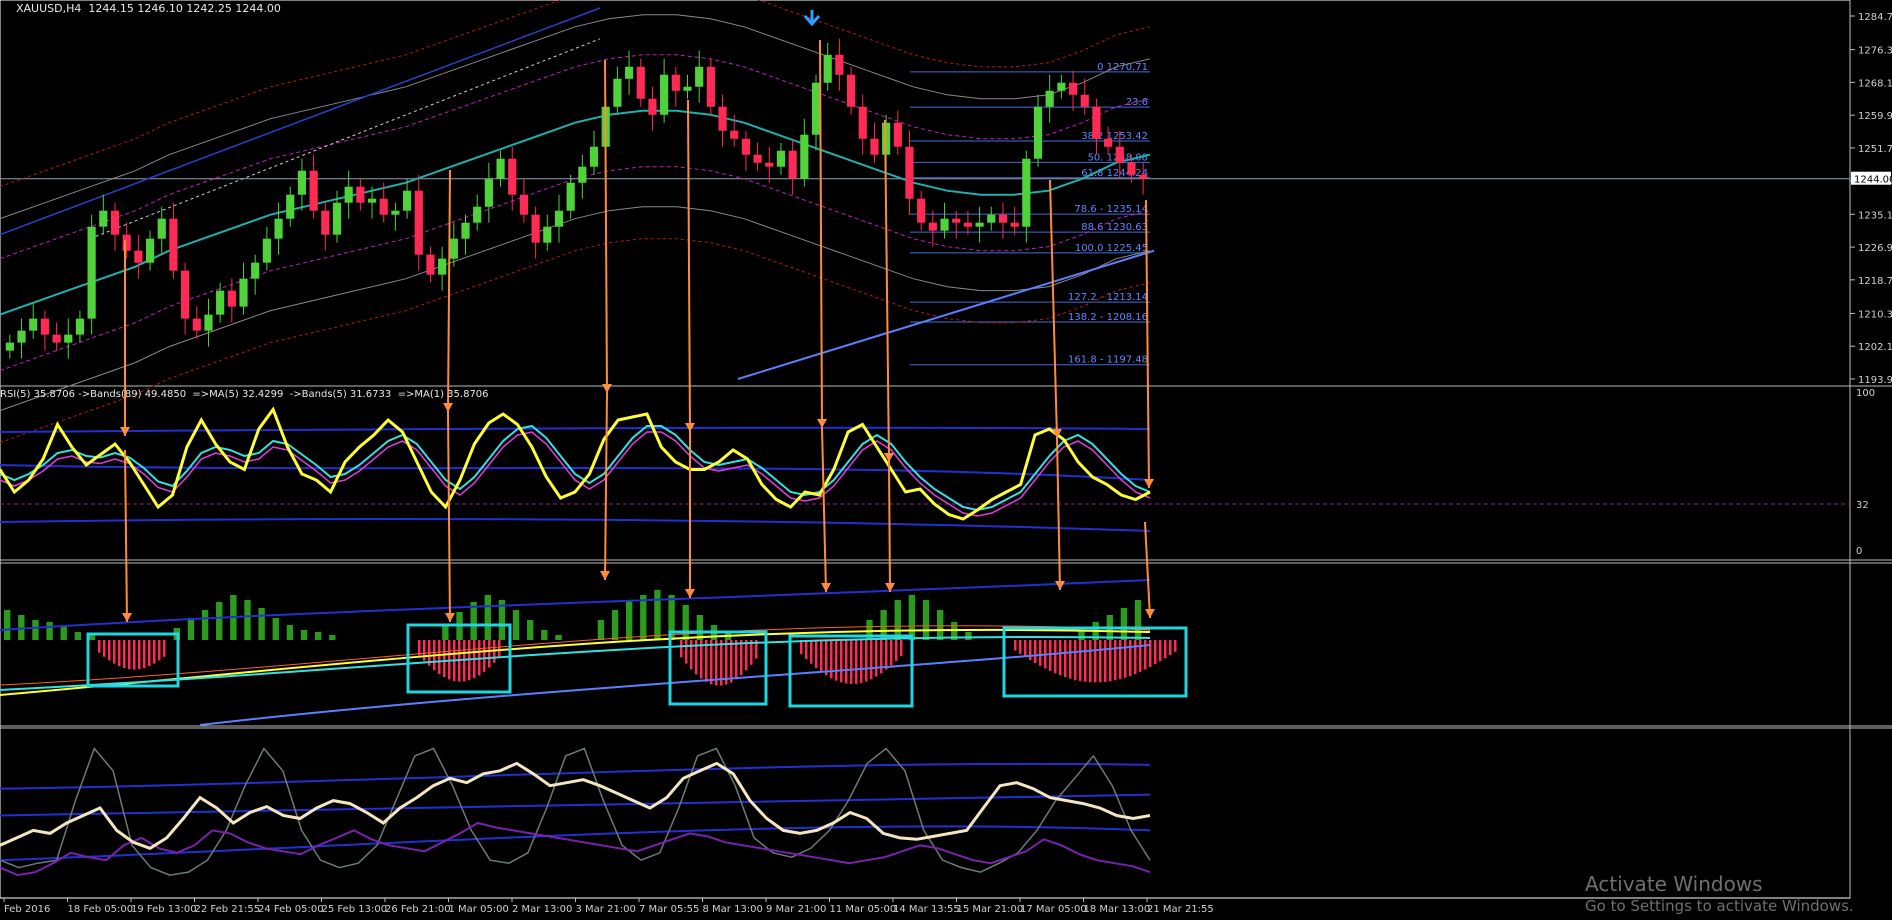  What do you see at coordinates (575, 525) in the screenshot?
I see `rsi-band-lower` at bounding box center [575, 525].